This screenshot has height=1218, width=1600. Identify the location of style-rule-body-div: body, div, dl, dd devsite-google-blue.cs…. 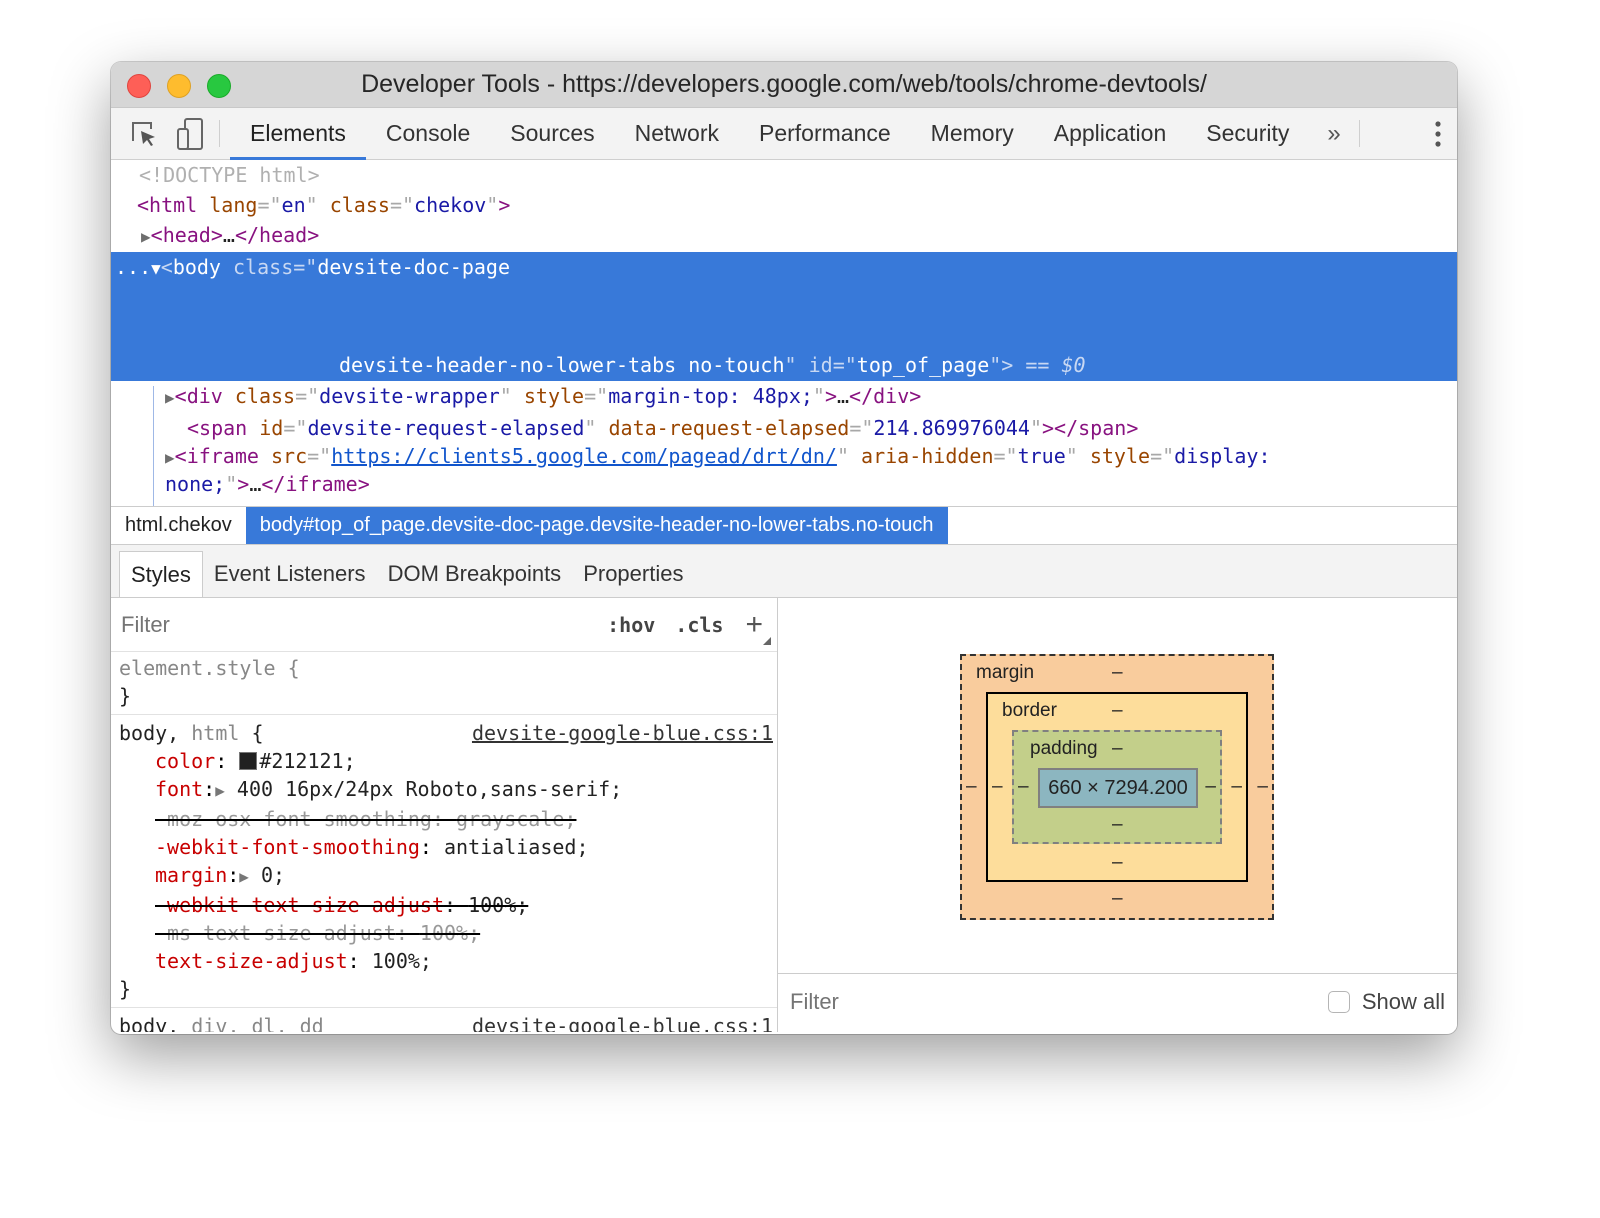
(444, 1020).